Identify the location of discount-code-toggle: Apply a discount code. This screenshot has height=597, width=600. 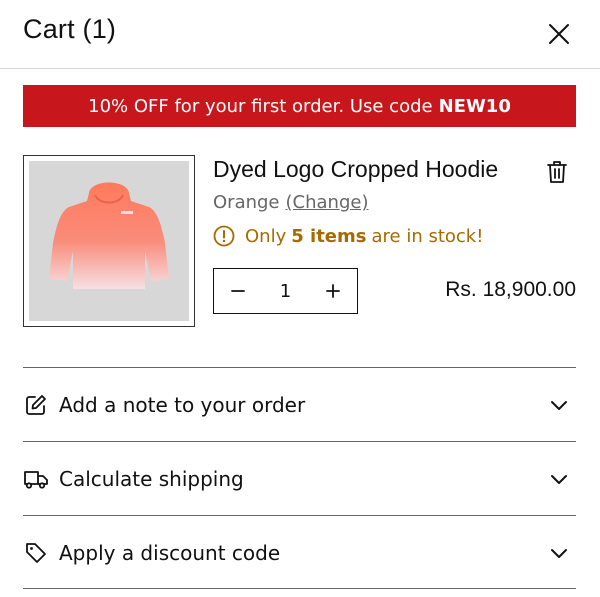
(299, 552).